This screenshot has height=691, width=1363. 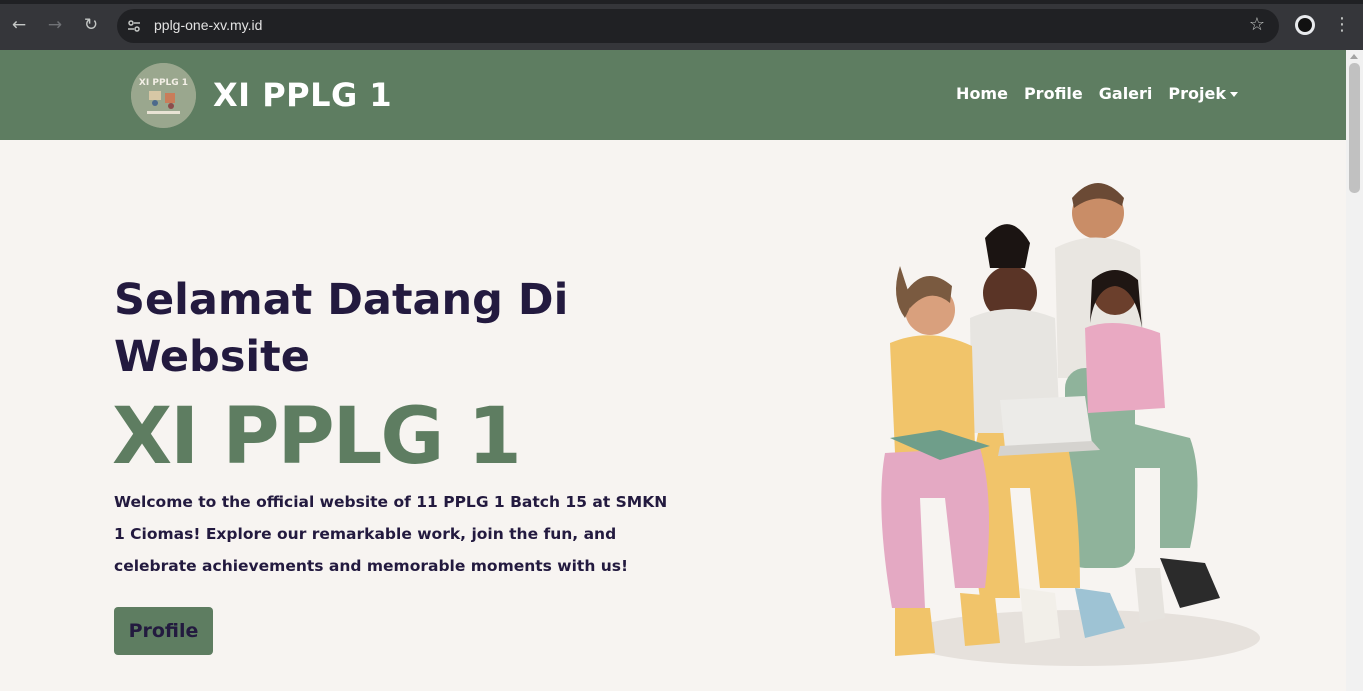 What do you see at coordinates (1197, 93) in the screenshot?
I see `nav-link-projek-label: Projek` at bounding box center [1197, 93].